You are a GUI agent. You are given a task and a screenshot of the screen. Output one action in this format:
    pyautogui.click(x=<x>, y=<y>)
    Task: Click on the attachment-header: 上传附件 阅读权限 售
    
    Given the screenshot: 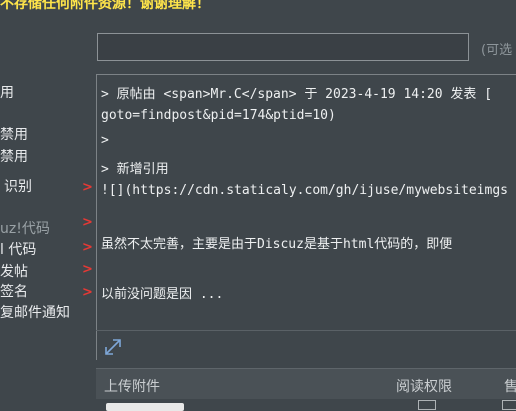 What is the action you would take?
    pyautogui.click(x=306, y=383)
    